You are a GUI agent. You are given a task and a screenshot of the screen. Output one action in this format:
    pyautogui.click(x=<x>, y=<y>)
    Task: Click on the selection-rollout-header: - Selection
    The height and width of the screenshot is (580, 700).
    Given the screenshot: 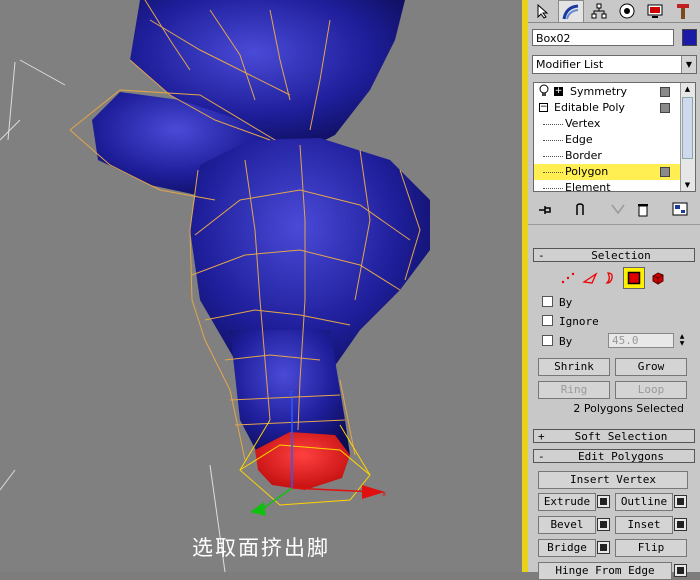 What is the action you would take?
    pyautogui.click(x=614, y=255)
    